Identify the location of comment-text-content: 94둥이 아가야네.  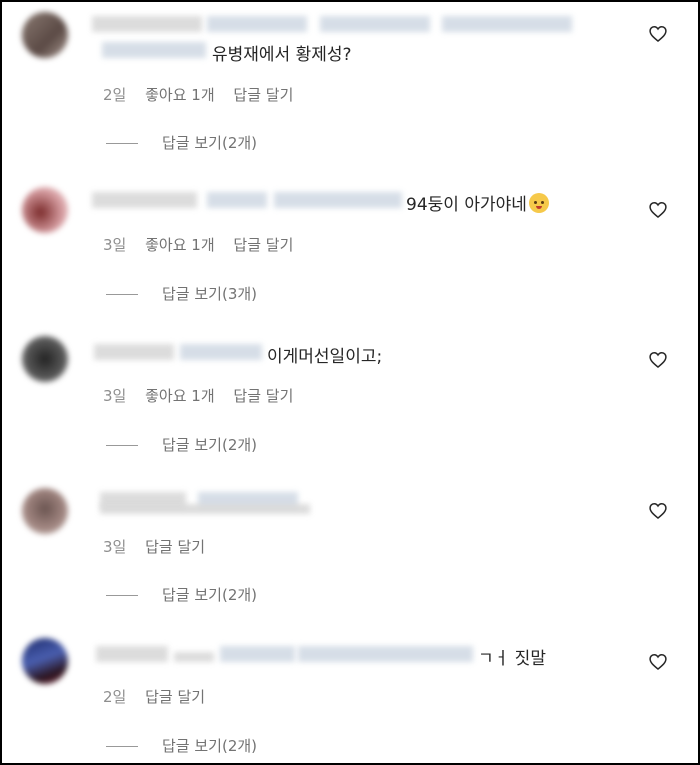
(466, 205).